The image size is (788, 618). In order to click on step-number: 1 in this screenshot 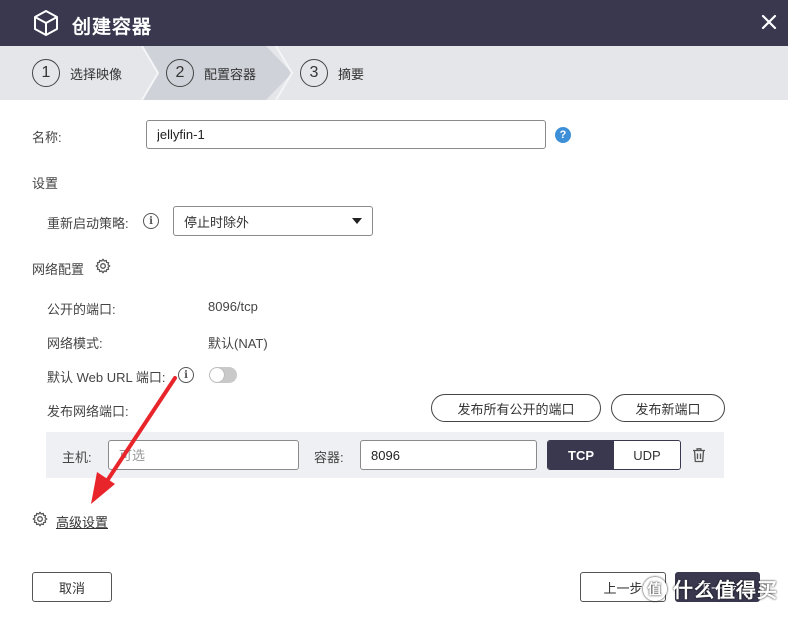, I will do `click(46, 73)`.